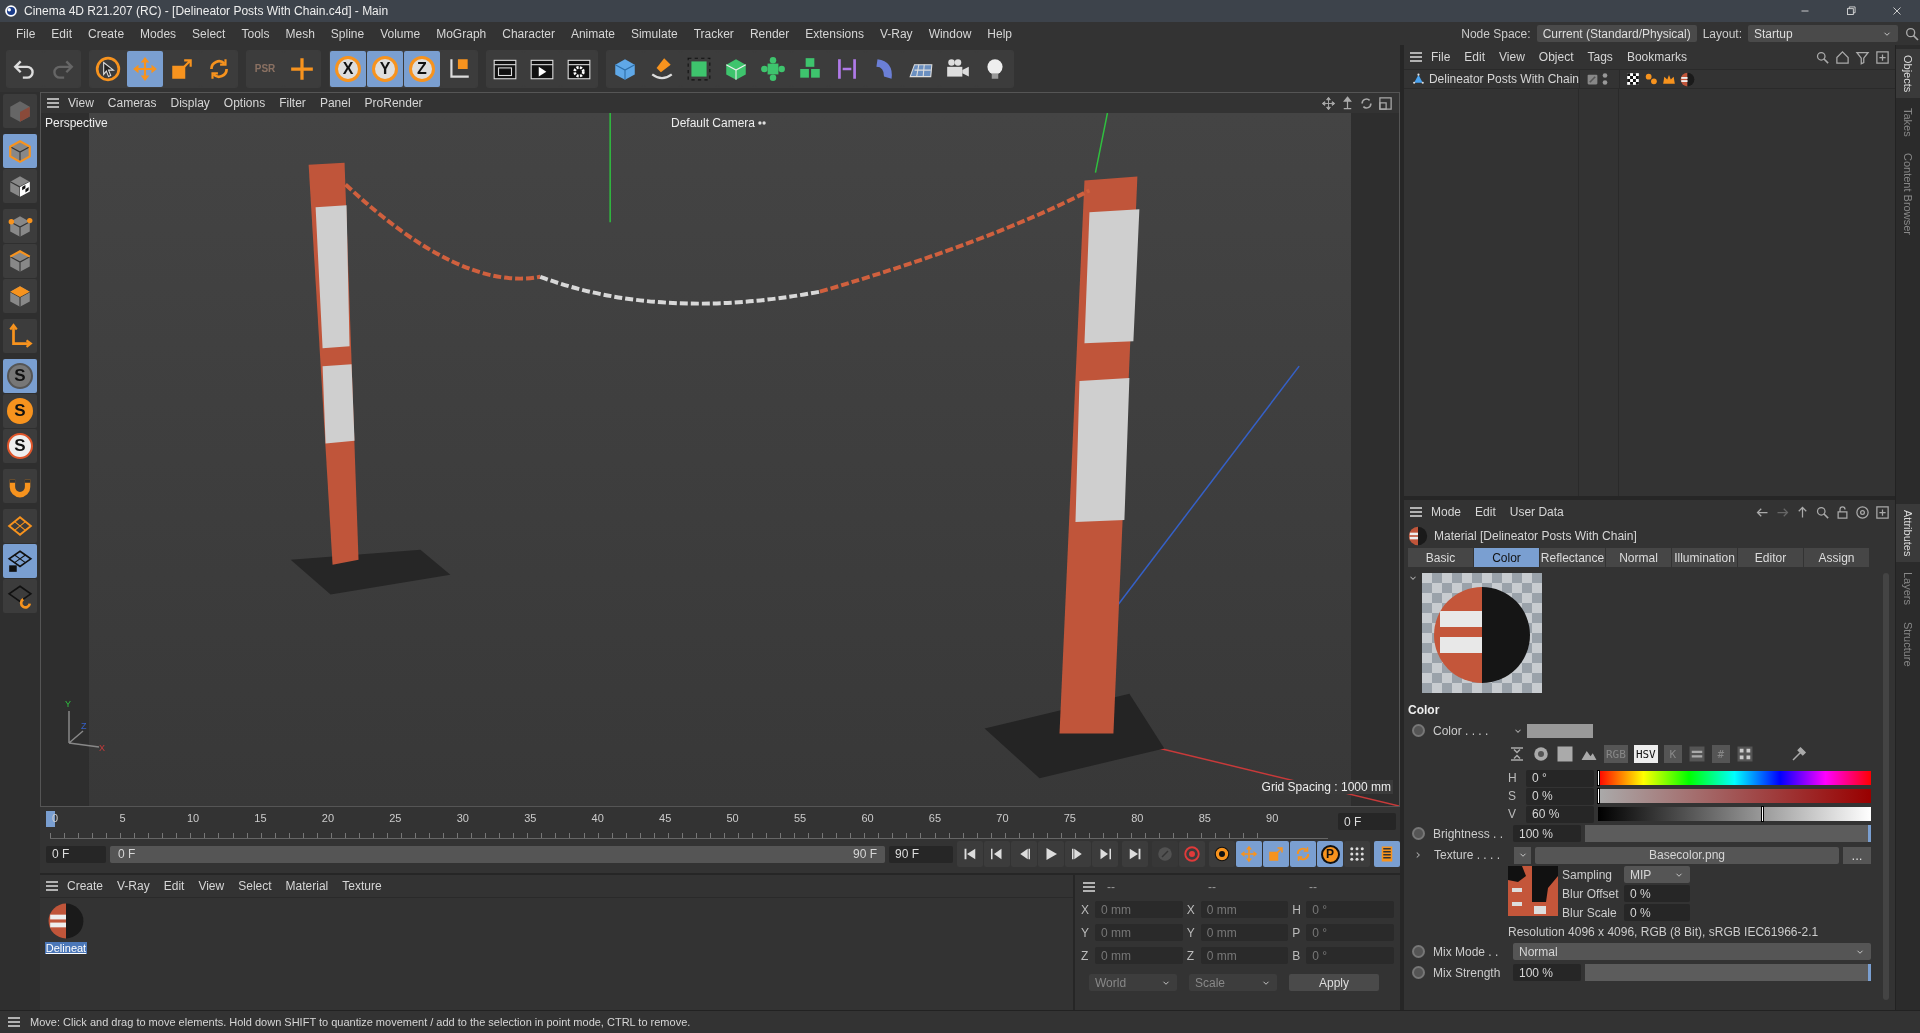 The width and height of the screenshot is (1920, 1033). I want to click on menu-item: Texture, so click(362, 886).